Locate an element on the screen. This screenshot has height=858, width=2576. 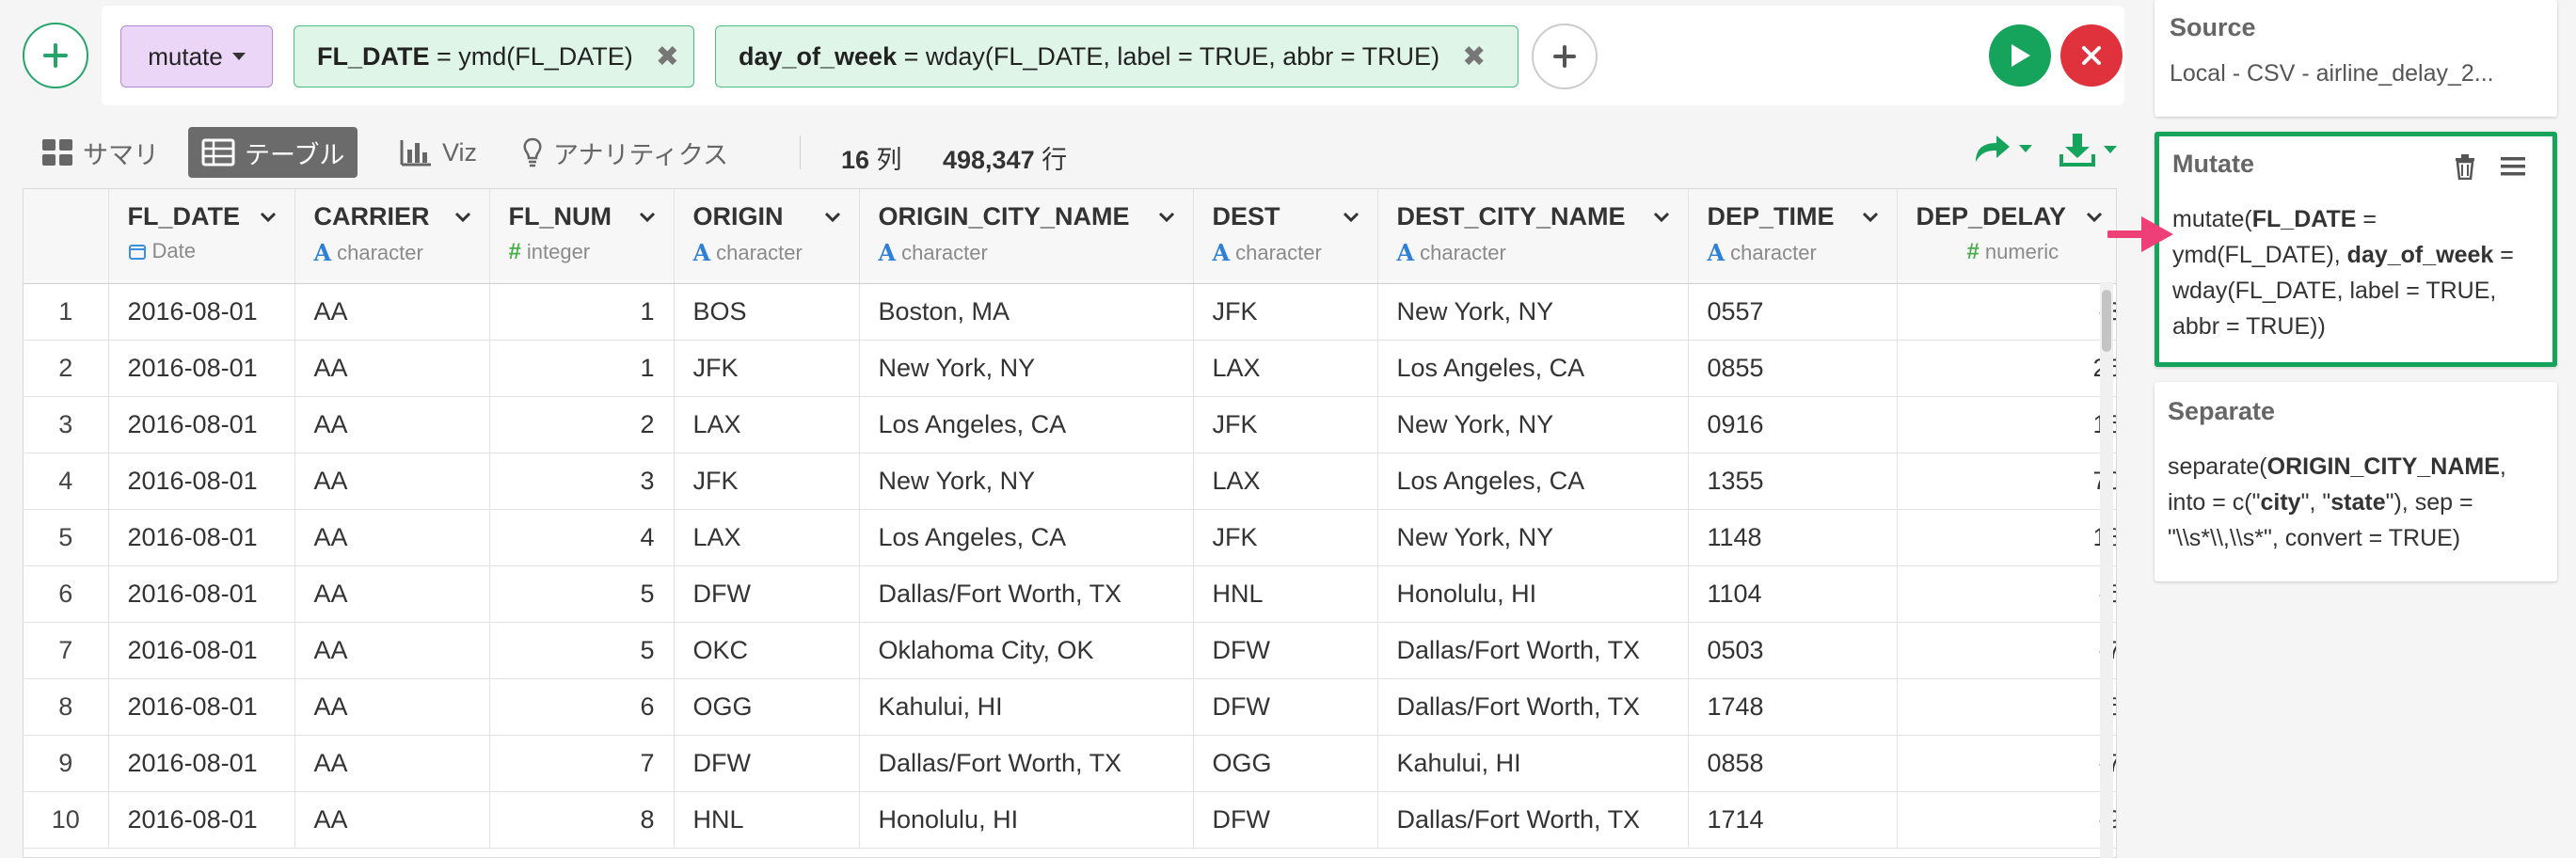
scrollbar-thumb is located at coordinates (2106, 321).